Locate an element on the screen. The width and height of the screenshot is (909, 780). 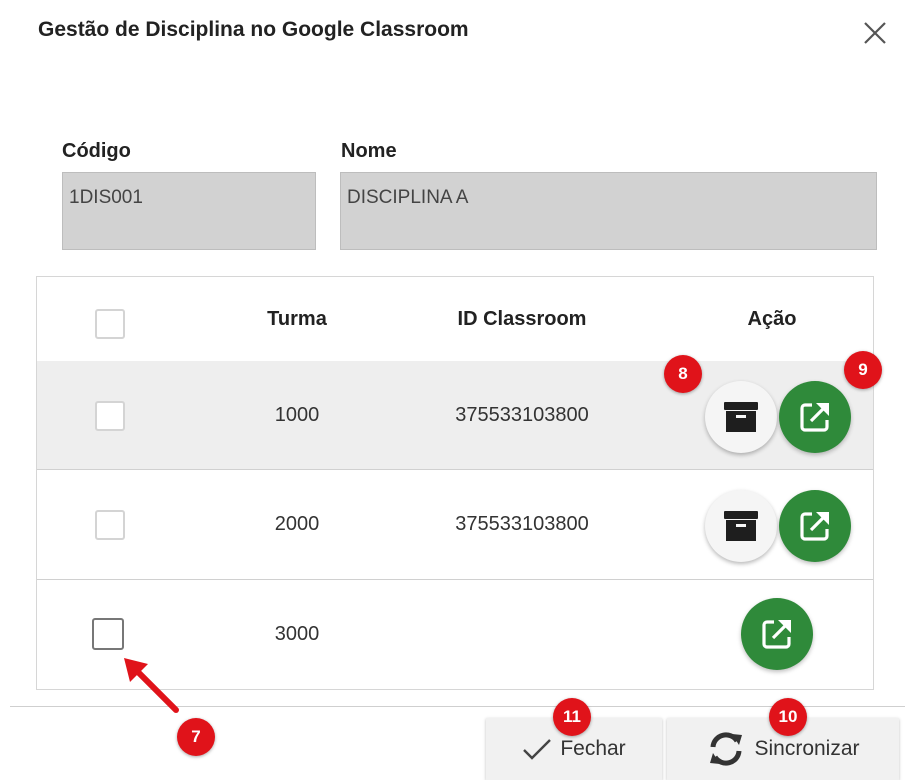
arrow-icon is located at coordinates (151, 685).